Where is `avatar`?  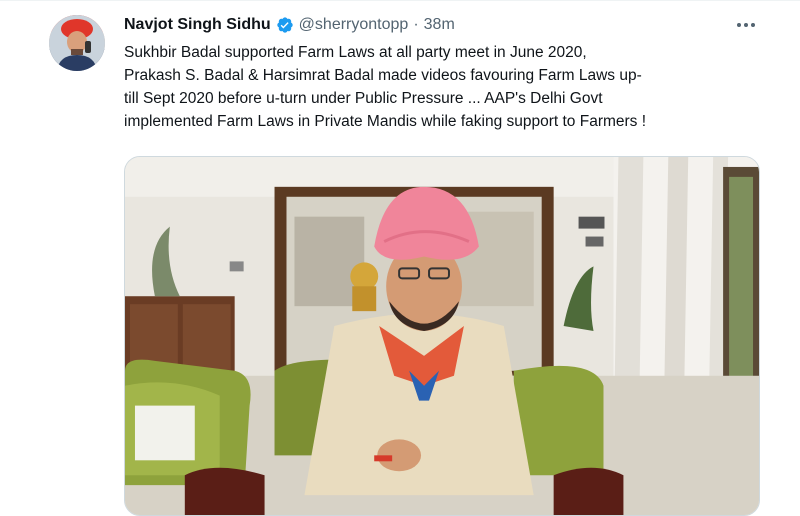
avatar is located at coordinates (77, 43).